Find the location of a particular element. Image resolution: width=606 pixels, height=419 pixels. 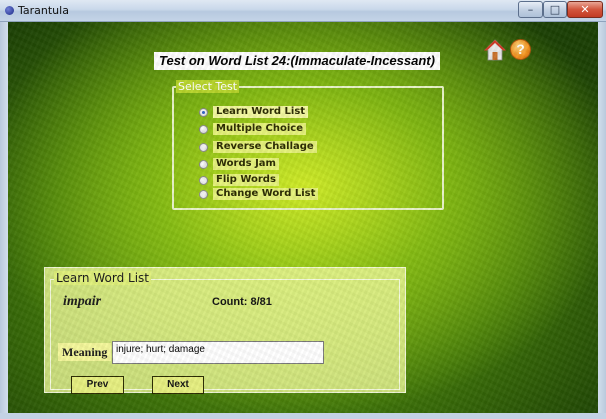

option-label: Reverse Challage is located at coordinates (265, 147).